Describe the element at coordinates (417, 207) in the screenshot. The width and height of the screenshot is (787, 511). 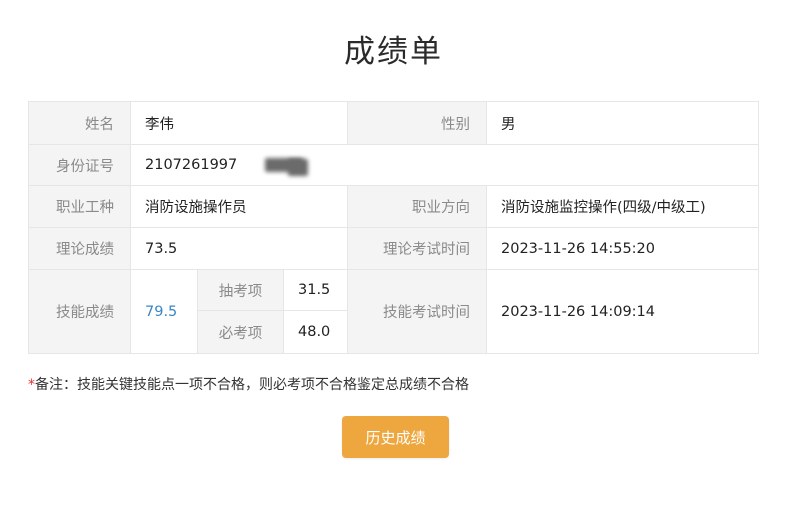
I see `direction-label: 职业方向` at that location.